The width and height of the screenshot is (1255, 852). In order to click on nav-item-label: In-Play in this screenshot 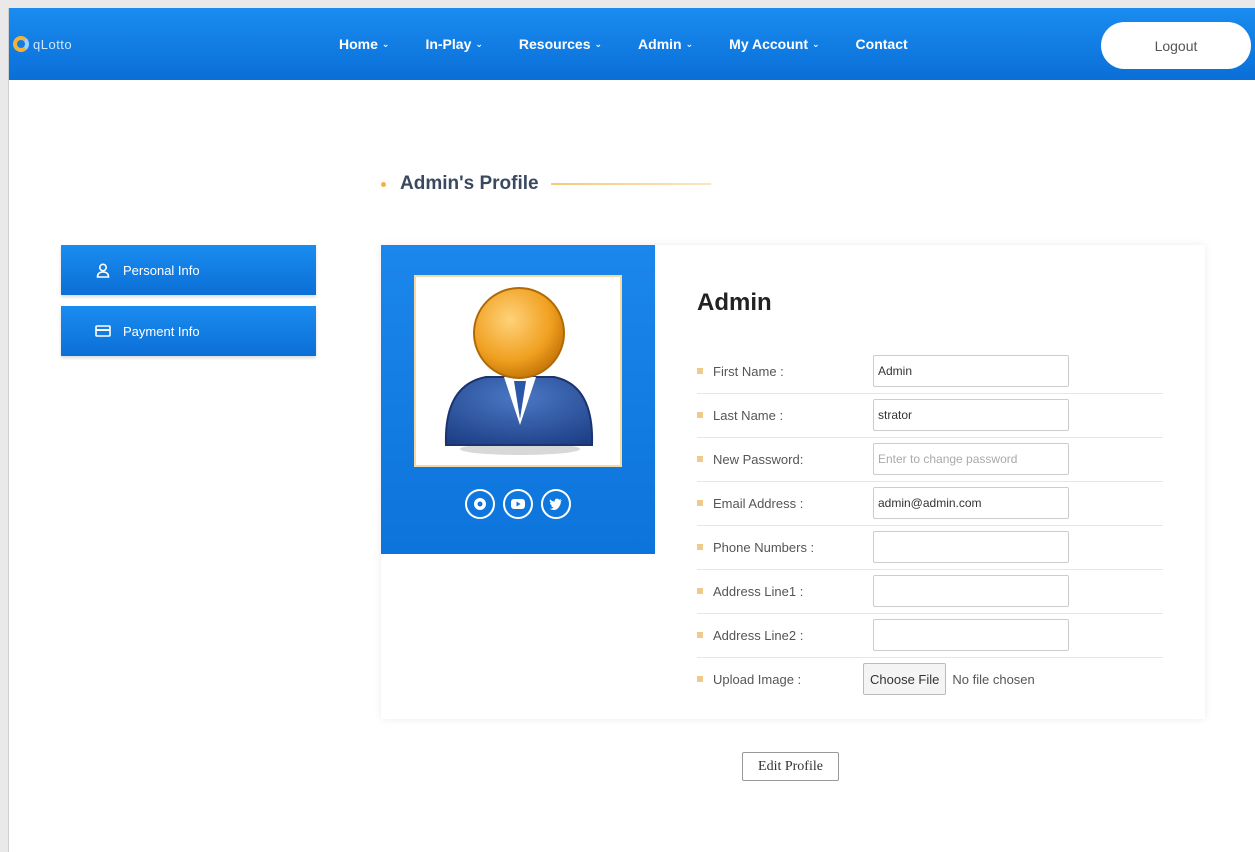, I will do `click(448, 44)`.